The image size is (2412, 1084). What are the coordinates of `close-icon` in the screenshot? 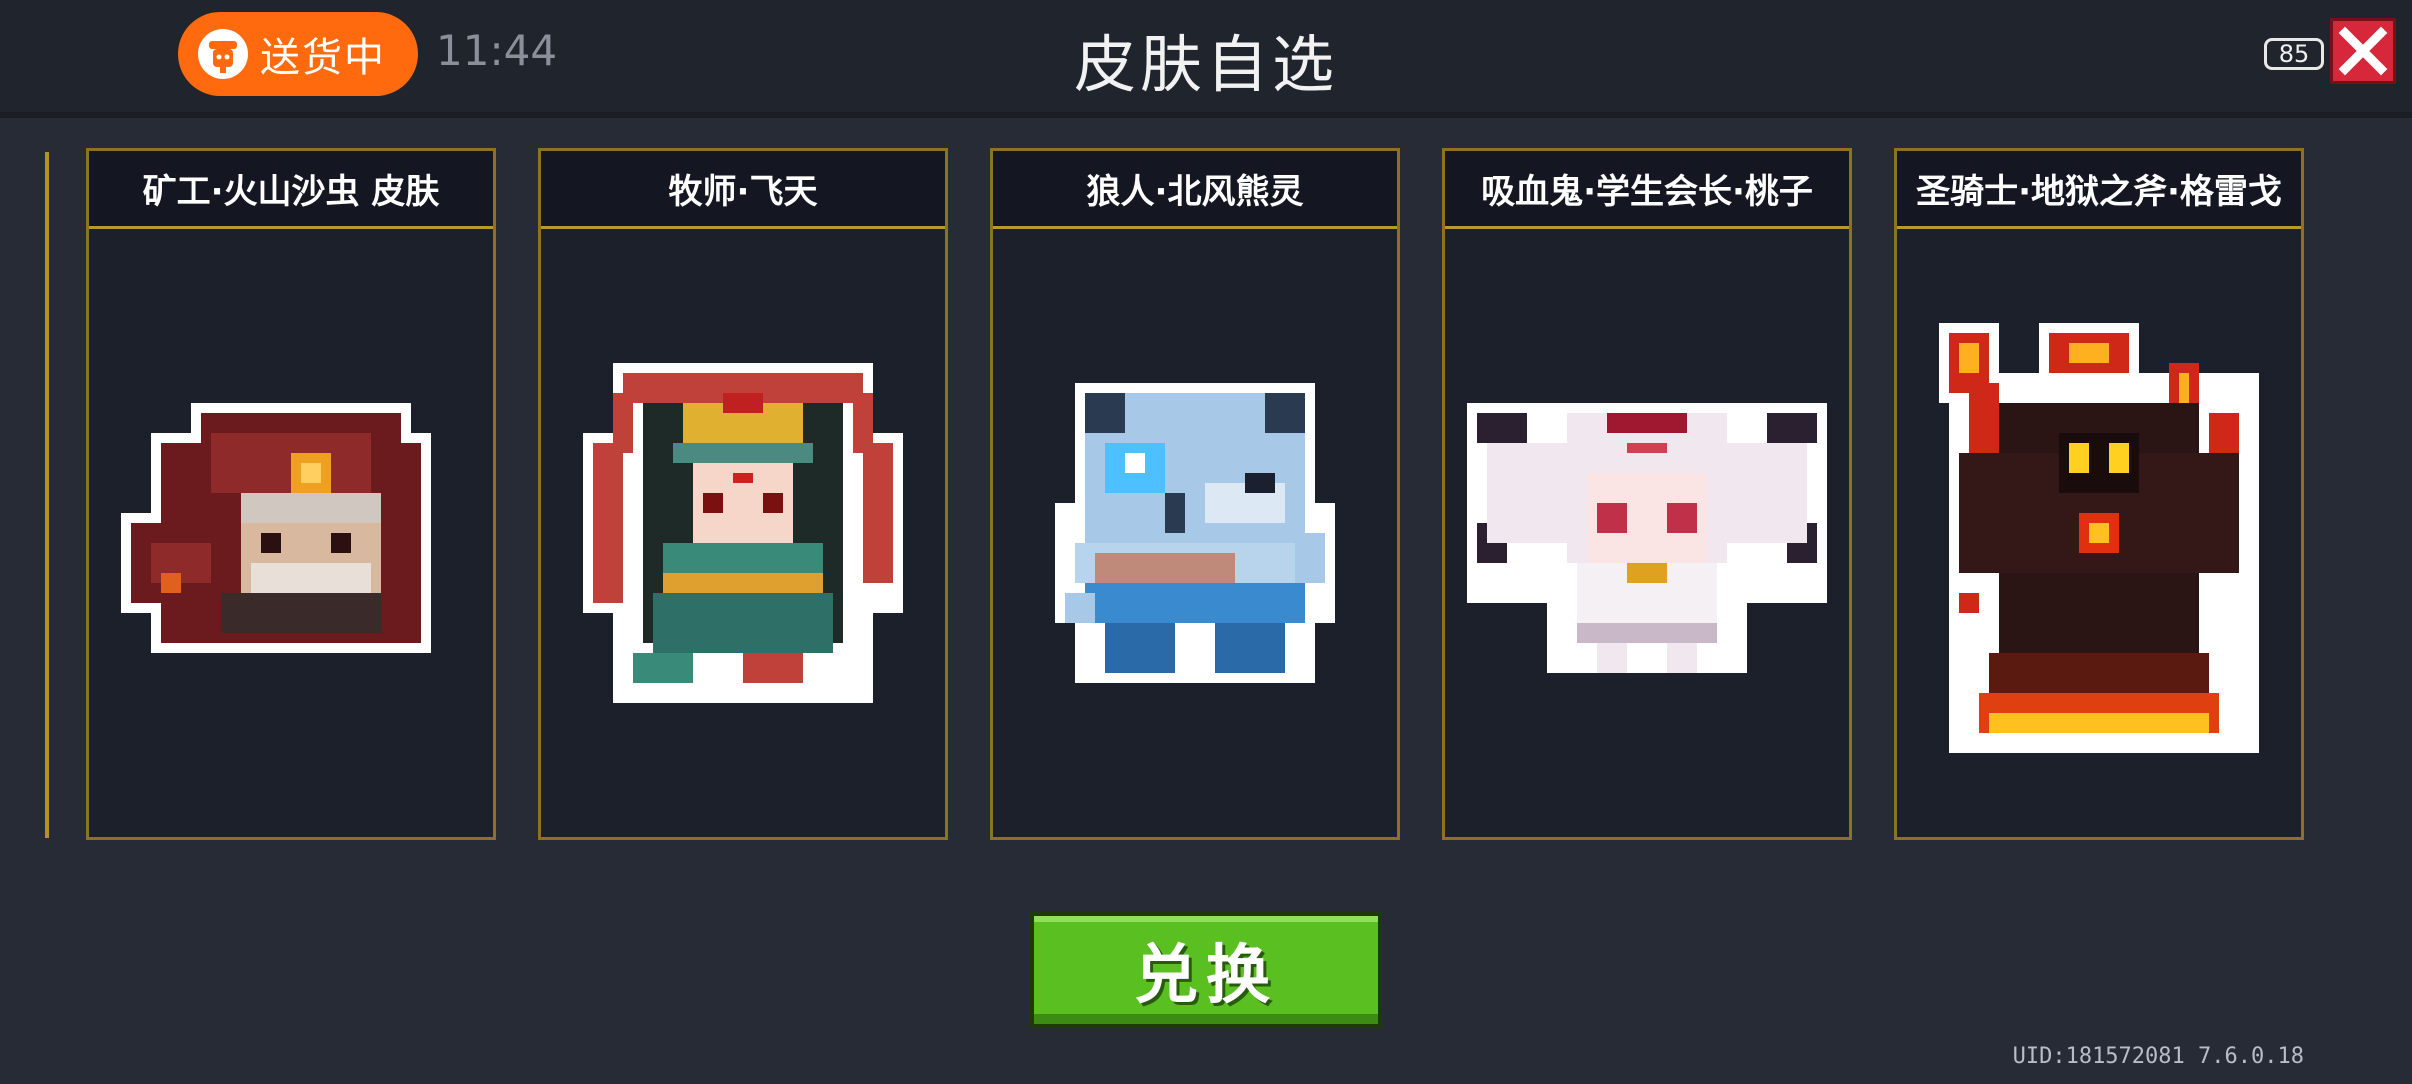 It's located at (2363, 51).